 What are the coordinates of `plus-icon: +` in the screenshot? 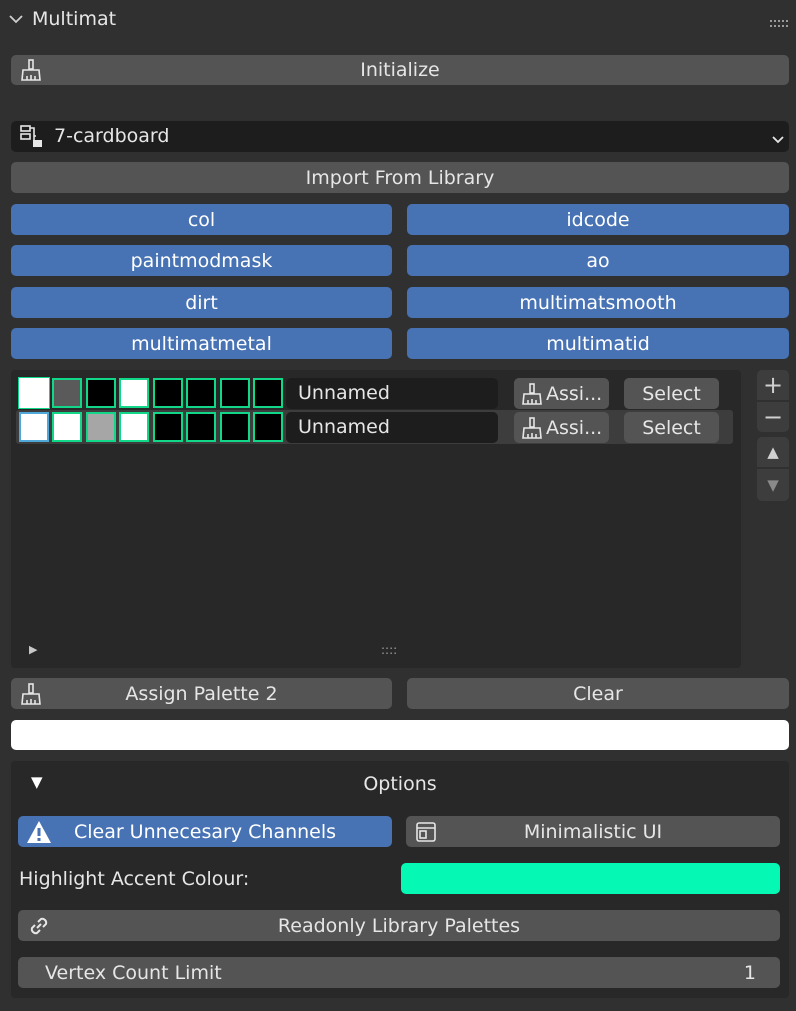 It's located at (773, 385).